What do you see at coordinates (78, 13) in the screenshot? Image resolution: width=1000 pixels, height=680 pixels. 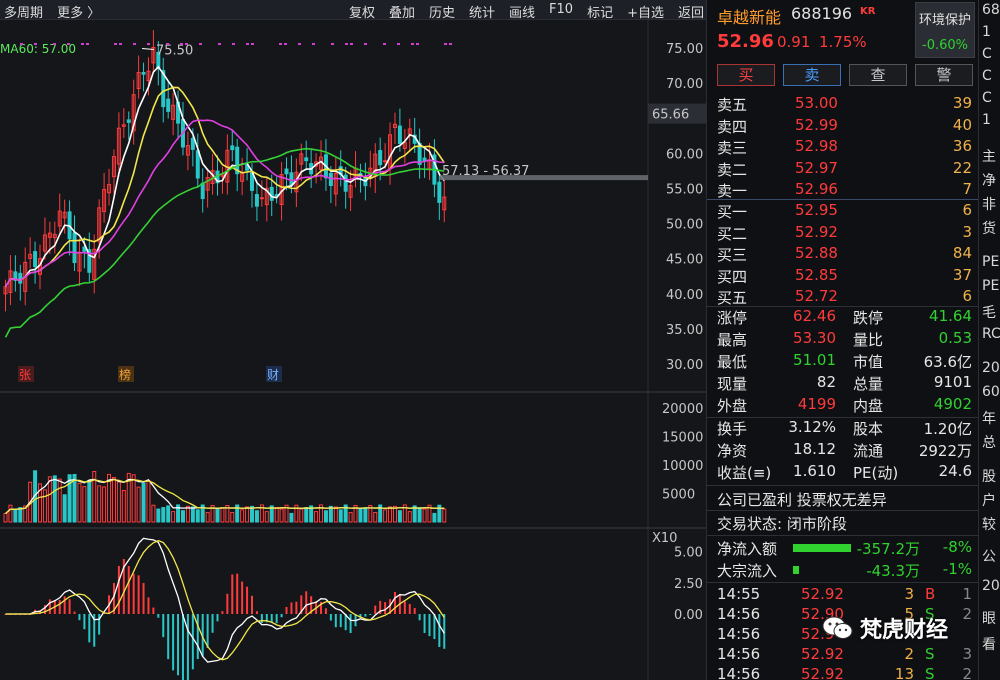 I see `more-button: 更多 〉` at bounding box center [78, 13].